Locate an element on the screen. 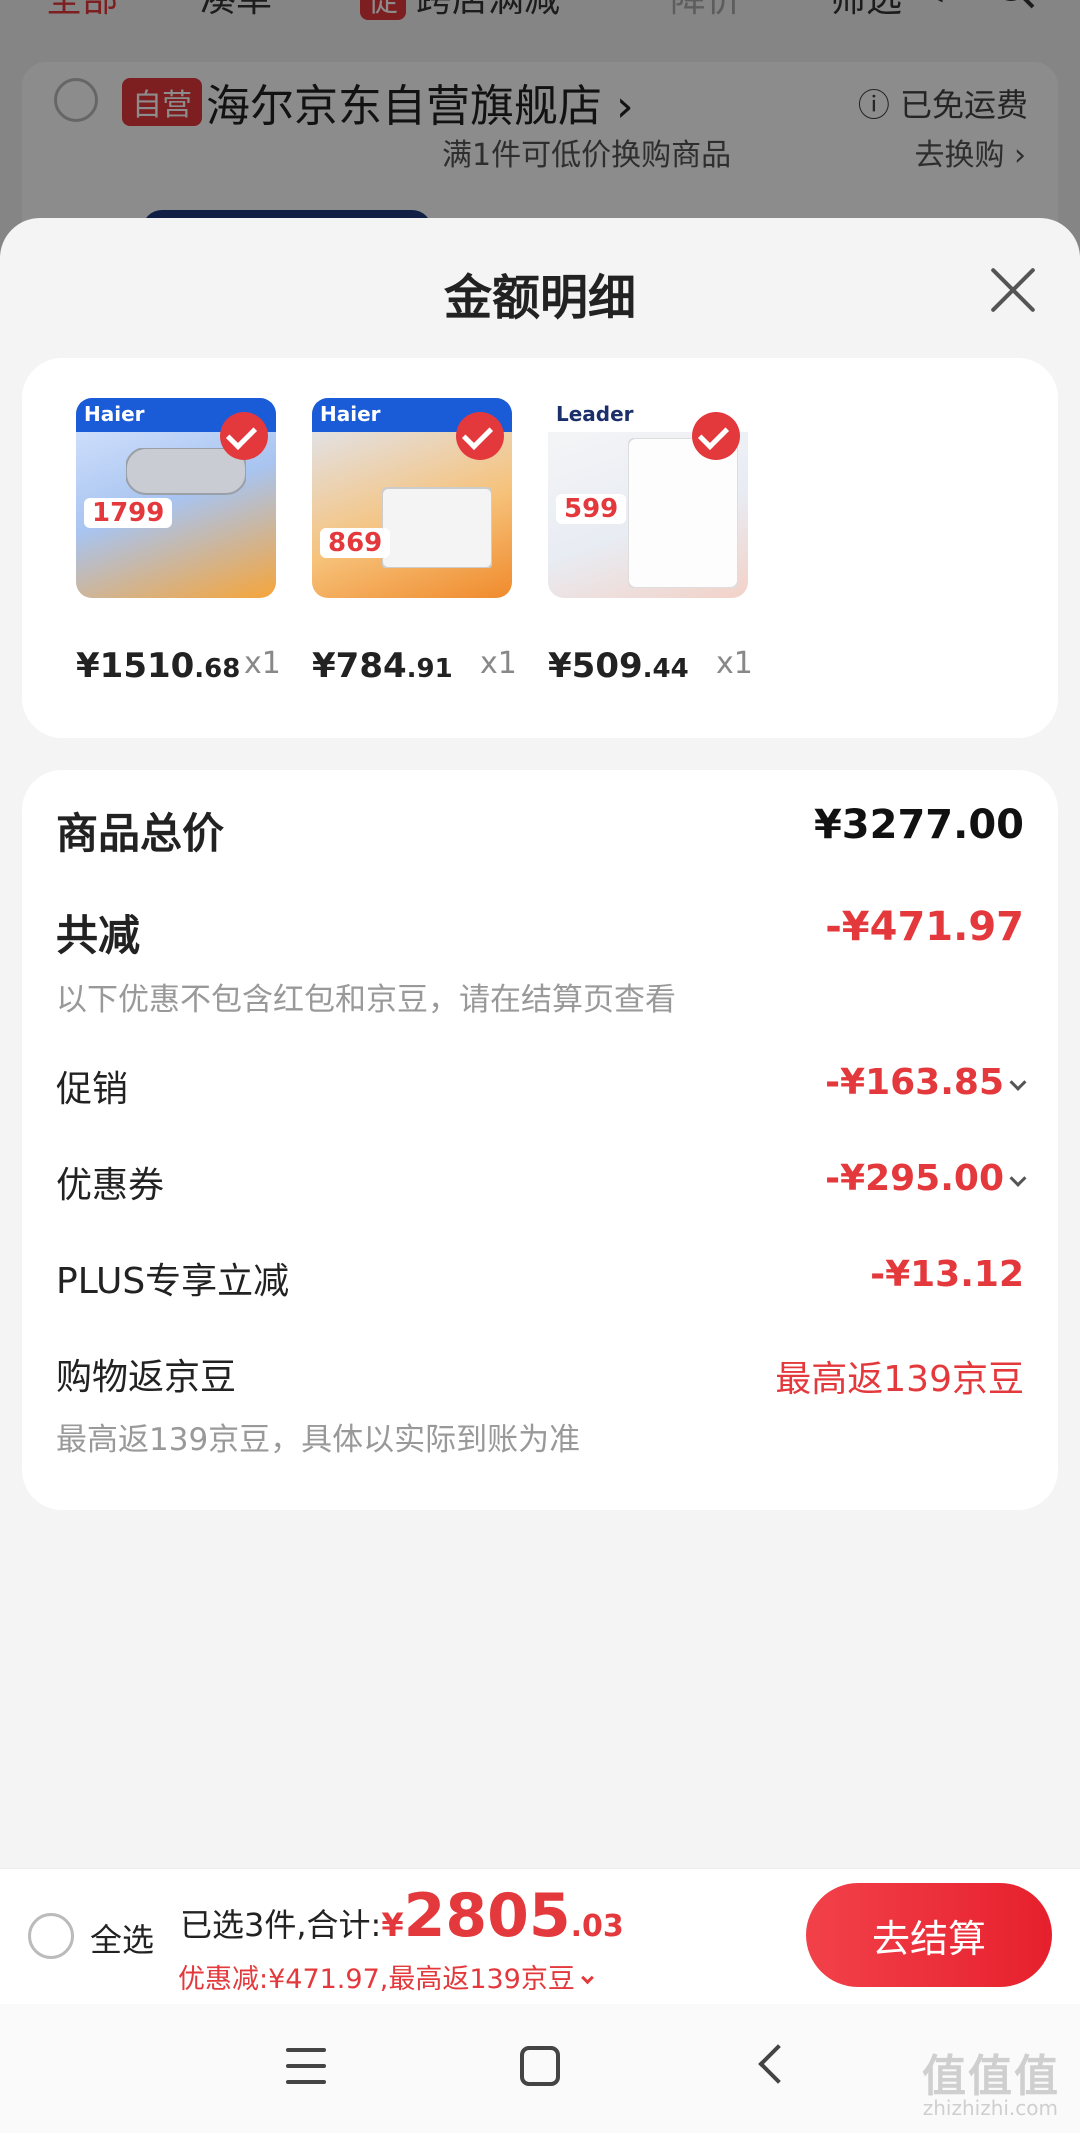 The image size is (1080, 2133). select-all-label: 全选 is located at coordinates (122, 1938).